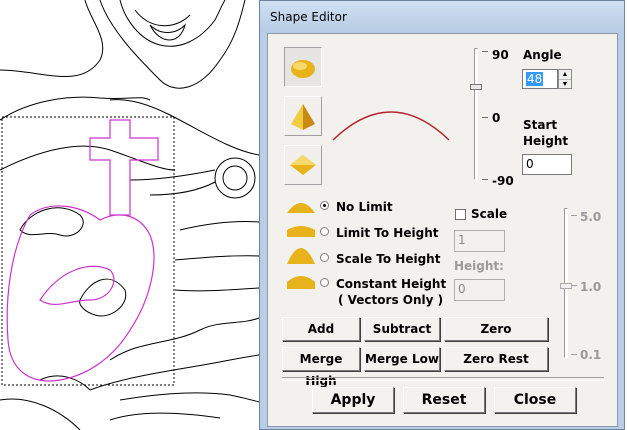 The width and height of the screenshot is (627, 430). Describe the element at coordinates (489, 214) in the screenshot. I see `scale-label: Scale` at that location.